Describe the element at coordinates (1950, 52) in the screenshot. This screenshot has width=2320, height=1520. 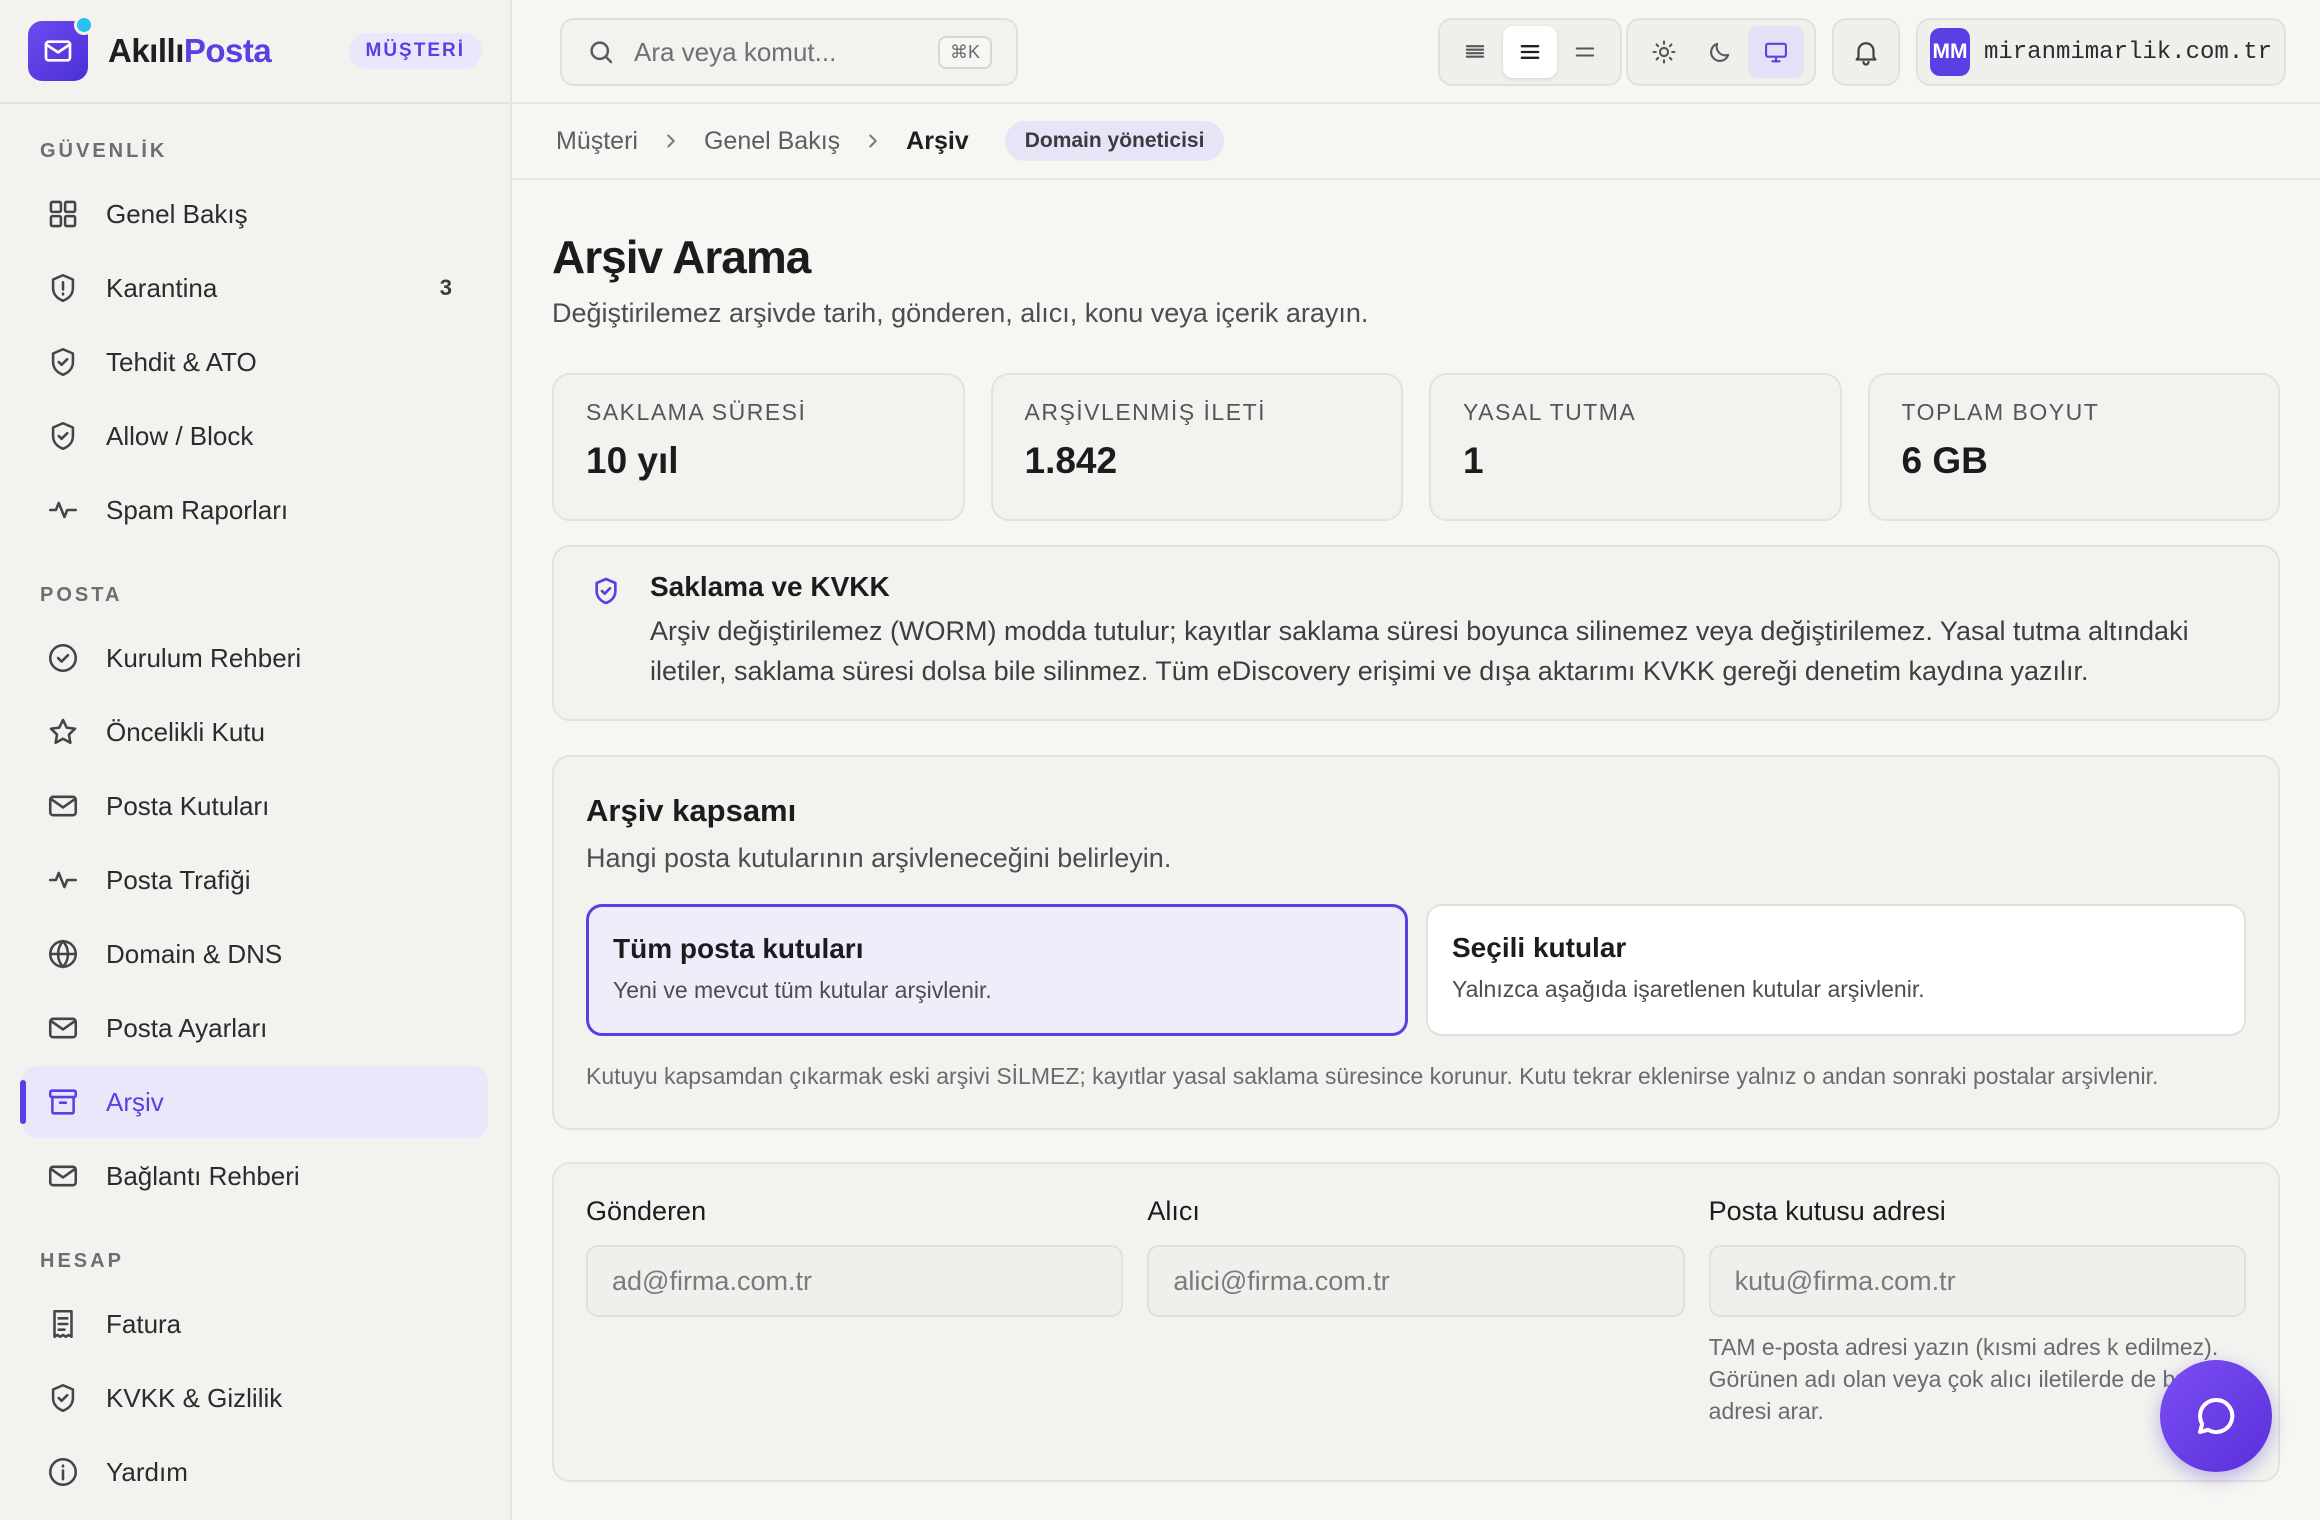
I see `avatar: MM` at that location.